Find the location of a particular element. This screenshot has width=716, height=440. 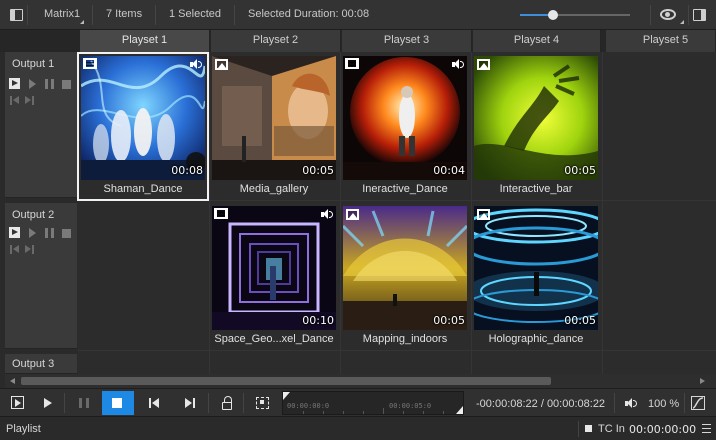

scroll-left-icon is located at coordinates (12, 381).